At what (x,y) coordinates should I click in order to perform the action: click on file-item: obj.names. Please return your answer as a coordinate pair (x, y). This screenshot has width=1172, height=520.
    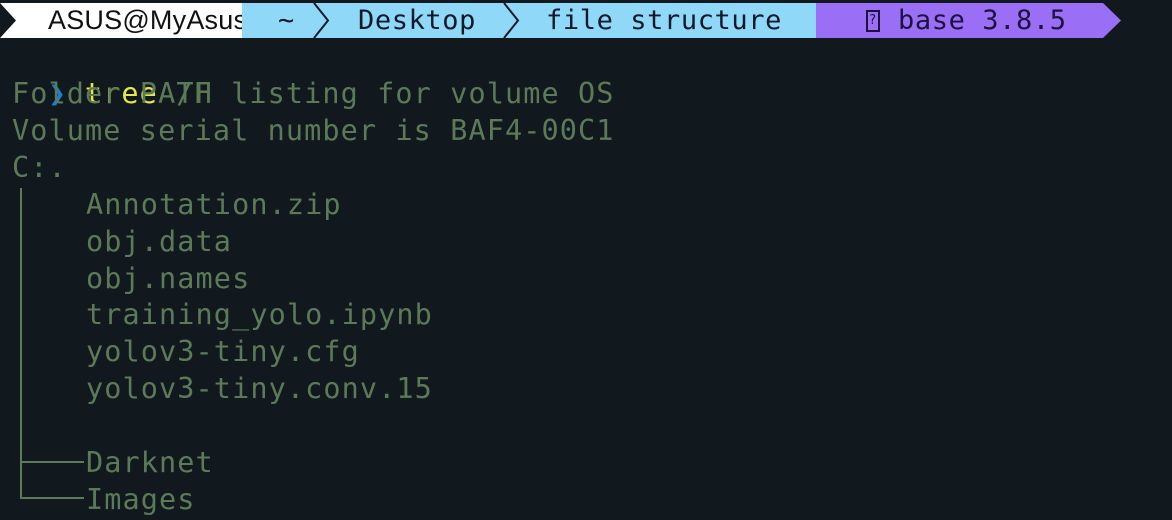
    Looking at the image, I should click on (168, 278).